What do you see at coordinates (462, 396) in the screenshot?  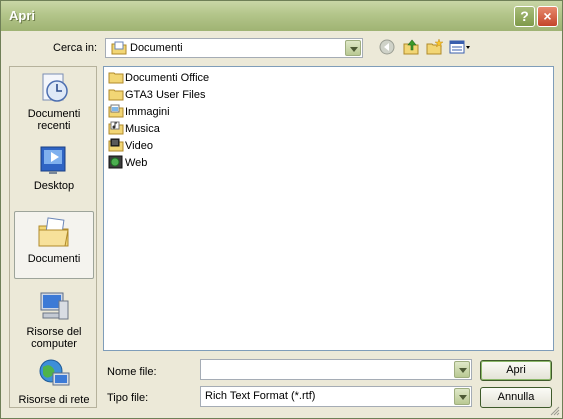 I see `filetype-dropdown-button` at bounding box center [462, 396].